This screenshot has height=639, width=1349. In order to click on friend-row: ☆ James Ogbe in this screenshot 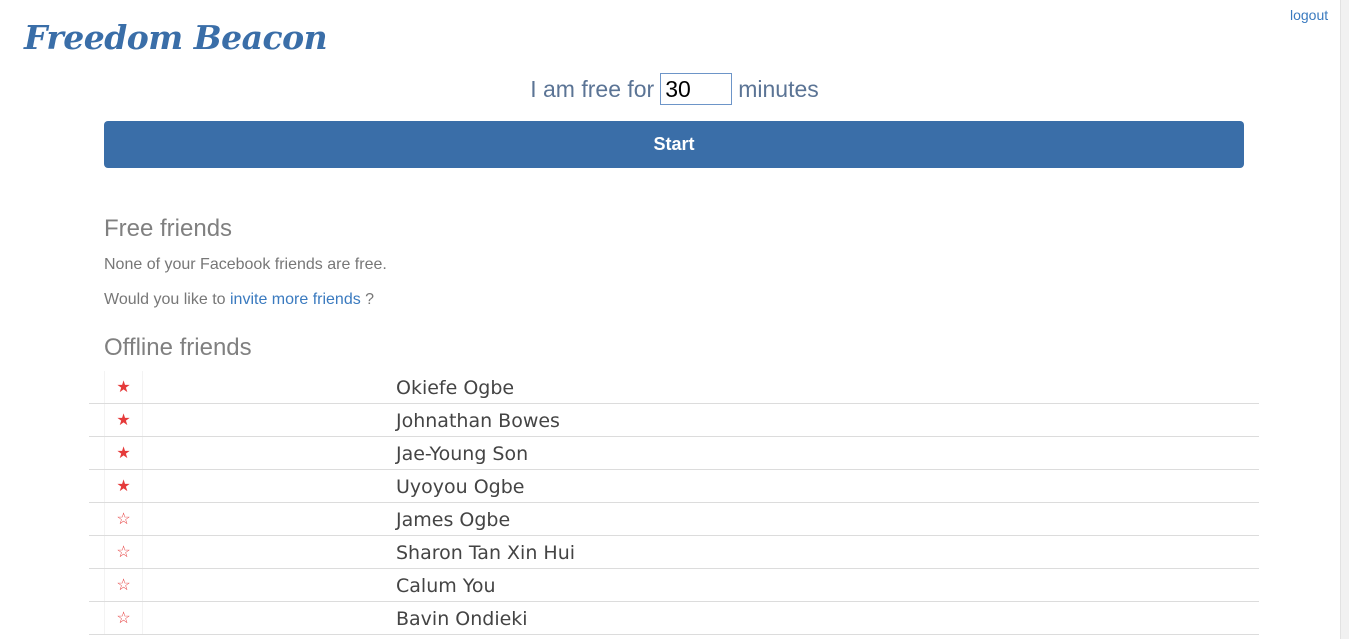, I will do `click(674, 519)`.